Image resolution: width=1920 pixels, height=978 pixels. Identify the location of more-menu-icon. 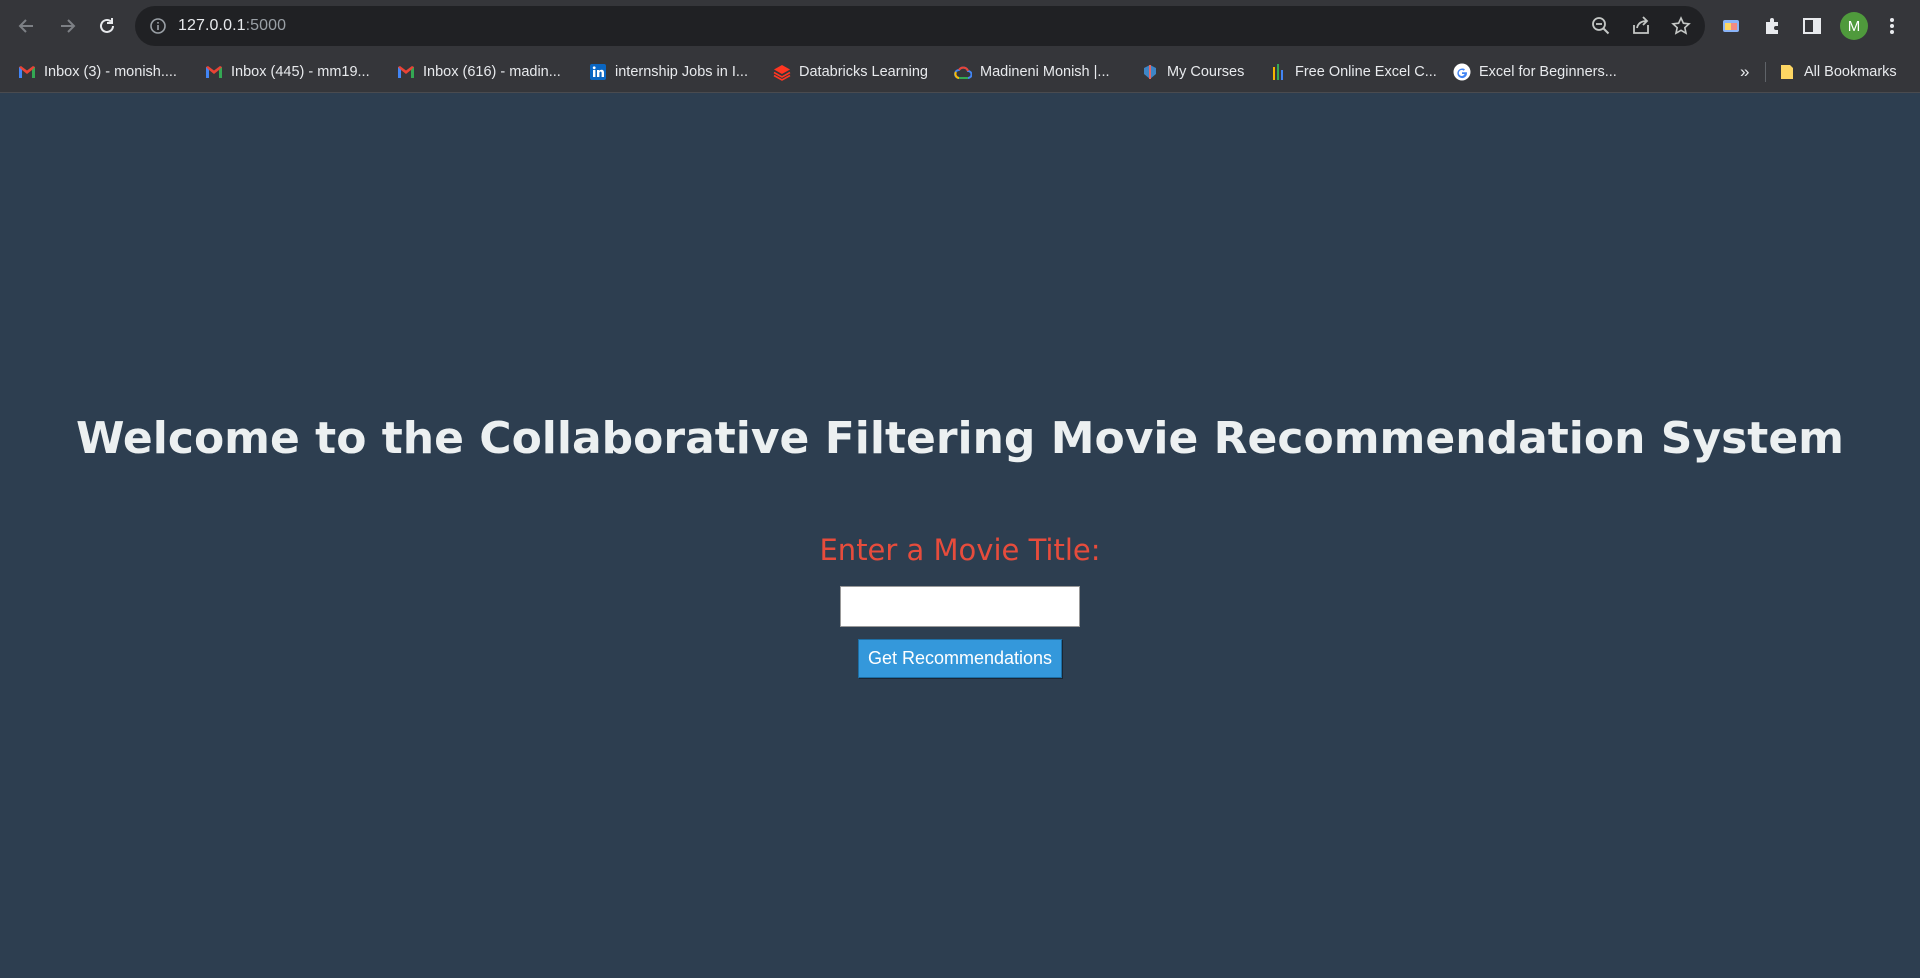
(1892, 26).